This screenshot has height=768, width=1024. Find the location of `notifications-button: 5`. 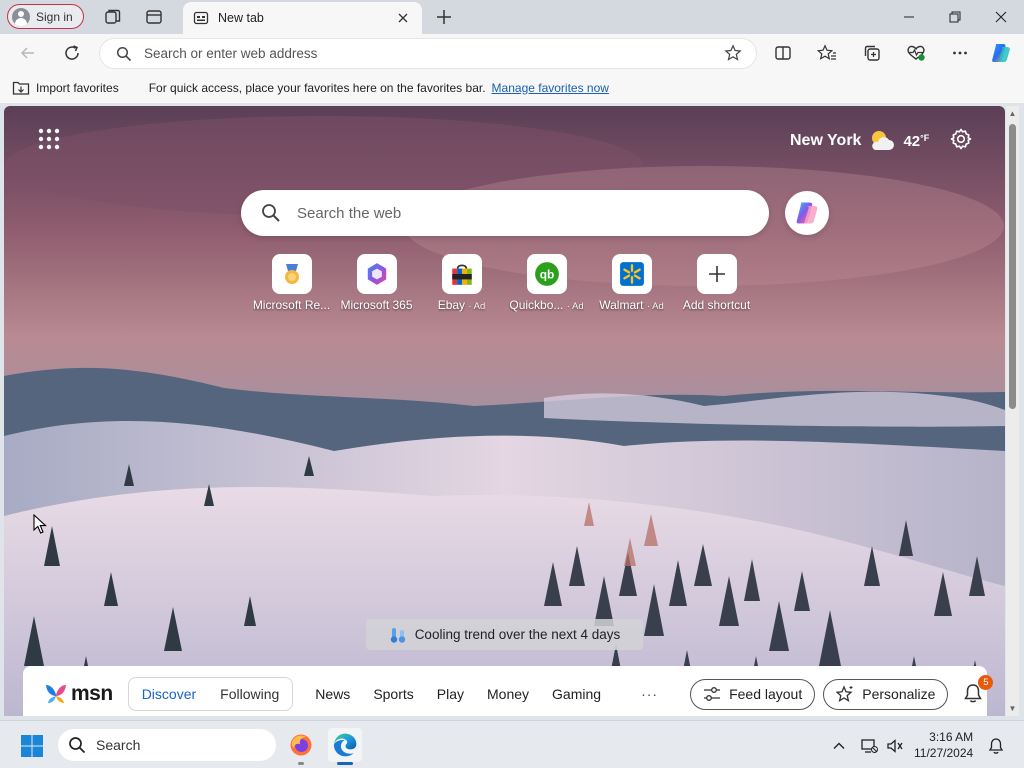

notifications-button: 5 is located at coordinates (978, 690).